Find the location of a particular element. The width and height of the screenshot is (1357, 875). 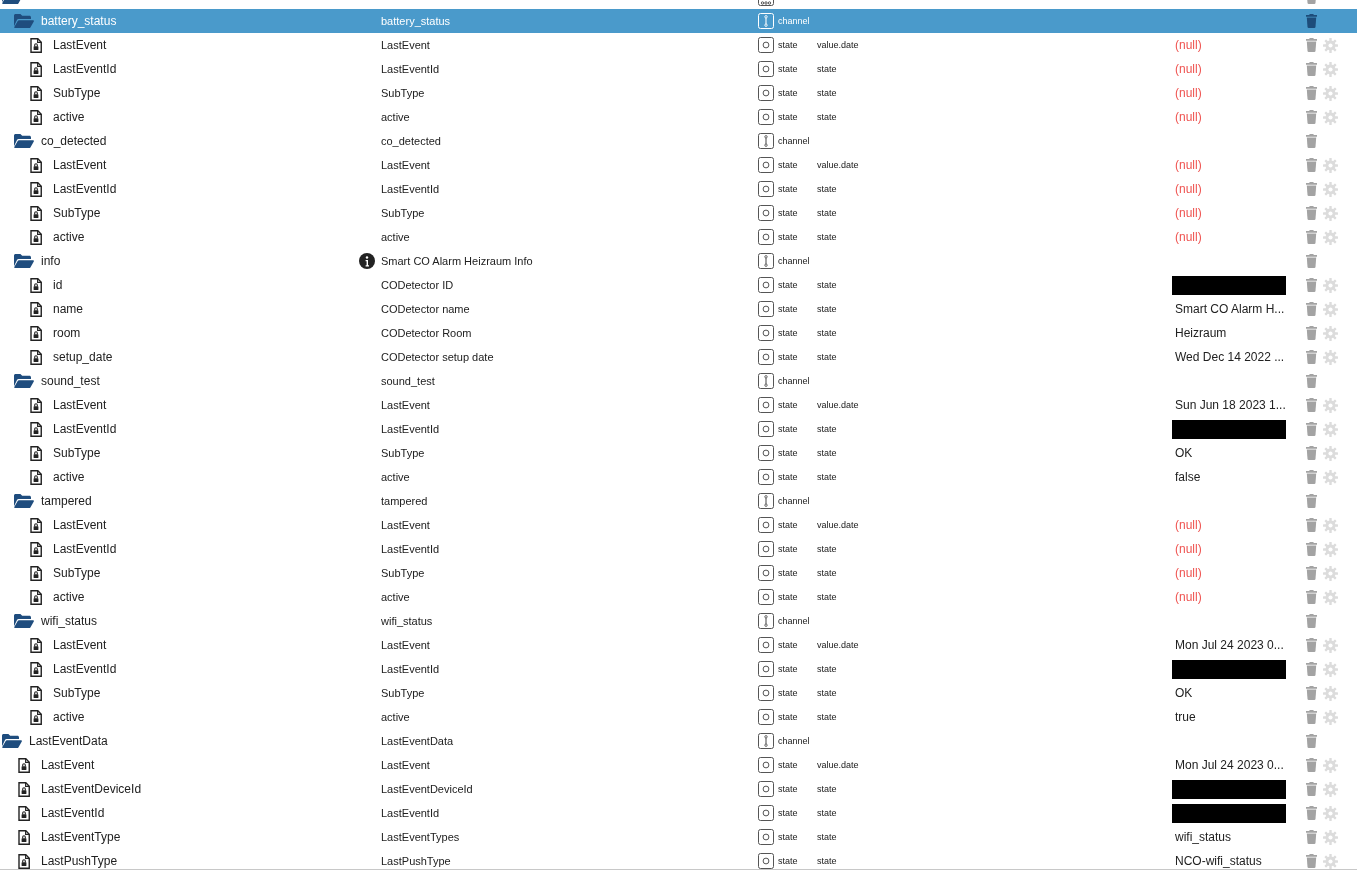

tree-row: wifi_status wifi_status channel is located at coordinates (678, 621).